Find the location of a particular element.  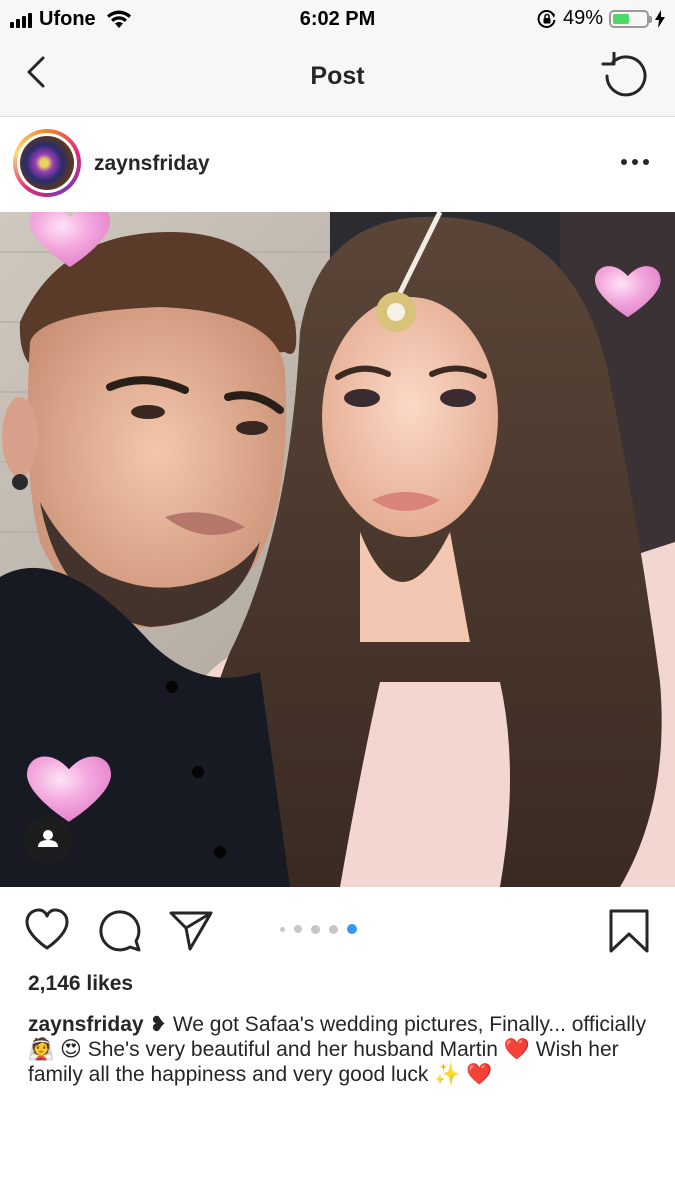

carousel-indicator is located at coordinates (318, 929).